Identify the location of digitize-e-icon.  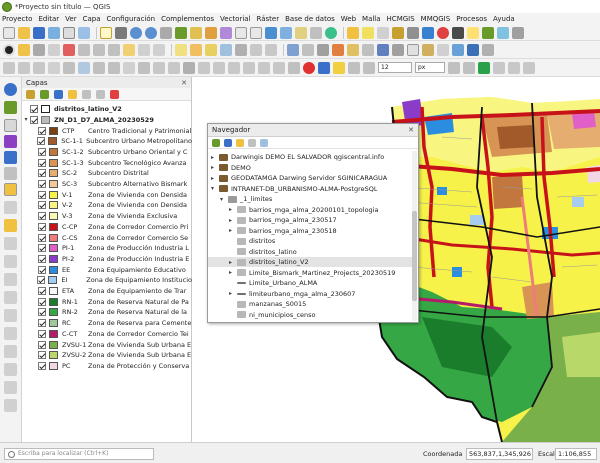
(353, 49).